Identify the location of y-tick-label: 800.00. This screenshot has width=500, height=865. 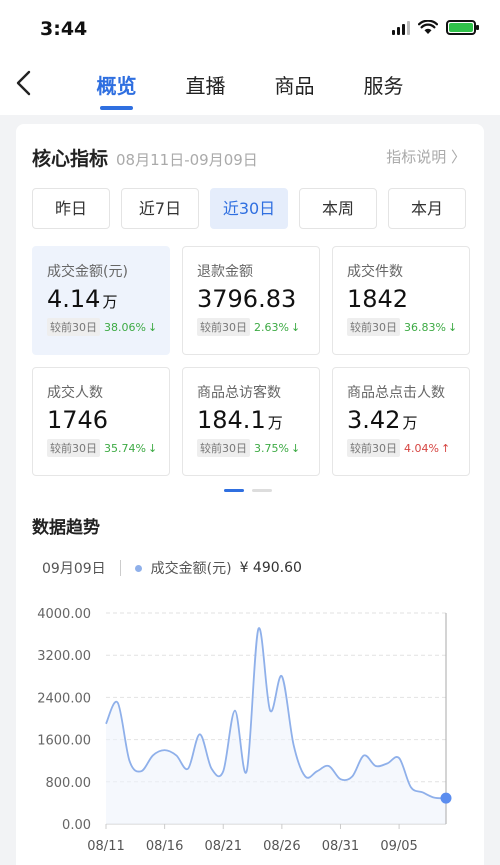
(69, 783).